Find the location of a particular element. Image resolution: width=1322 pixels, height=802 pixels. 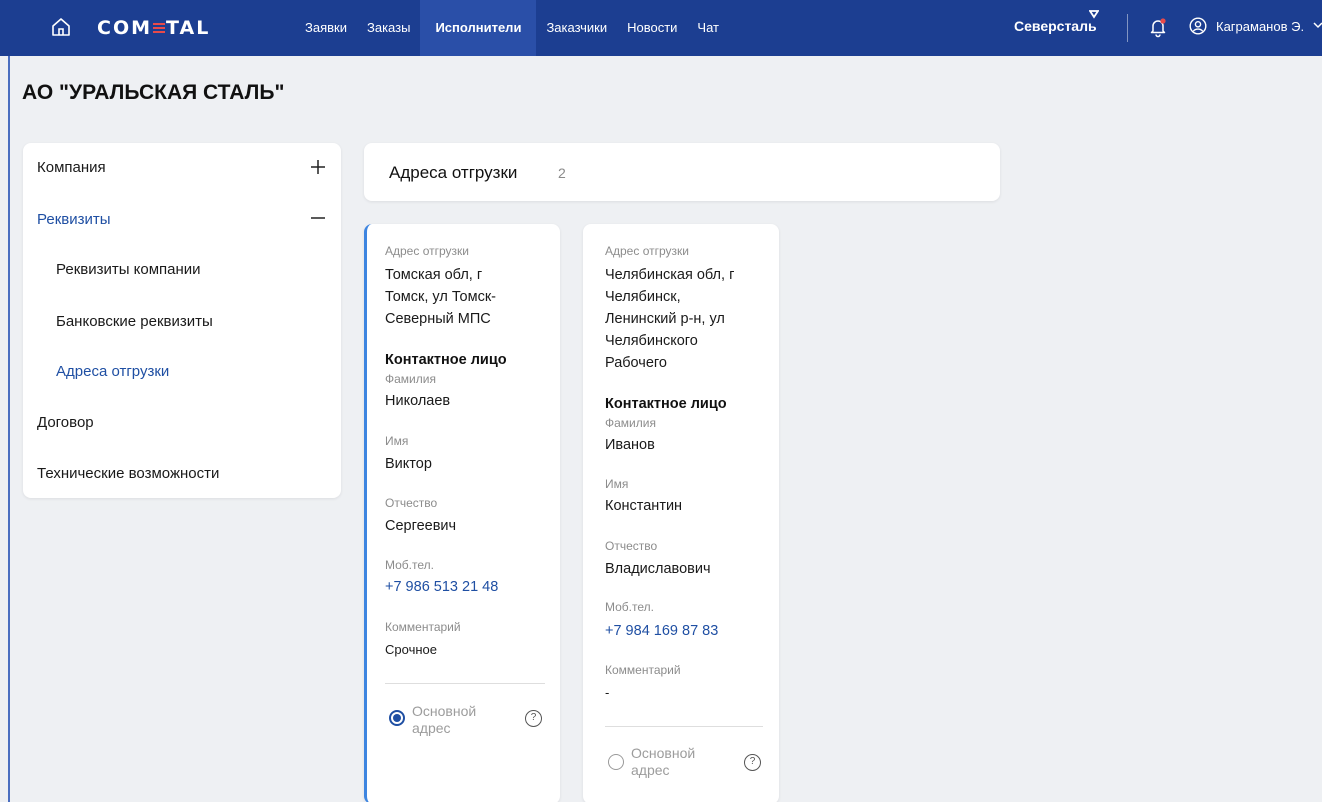

nav-item-executors: Исполнители is located at coordinates (478, 28).